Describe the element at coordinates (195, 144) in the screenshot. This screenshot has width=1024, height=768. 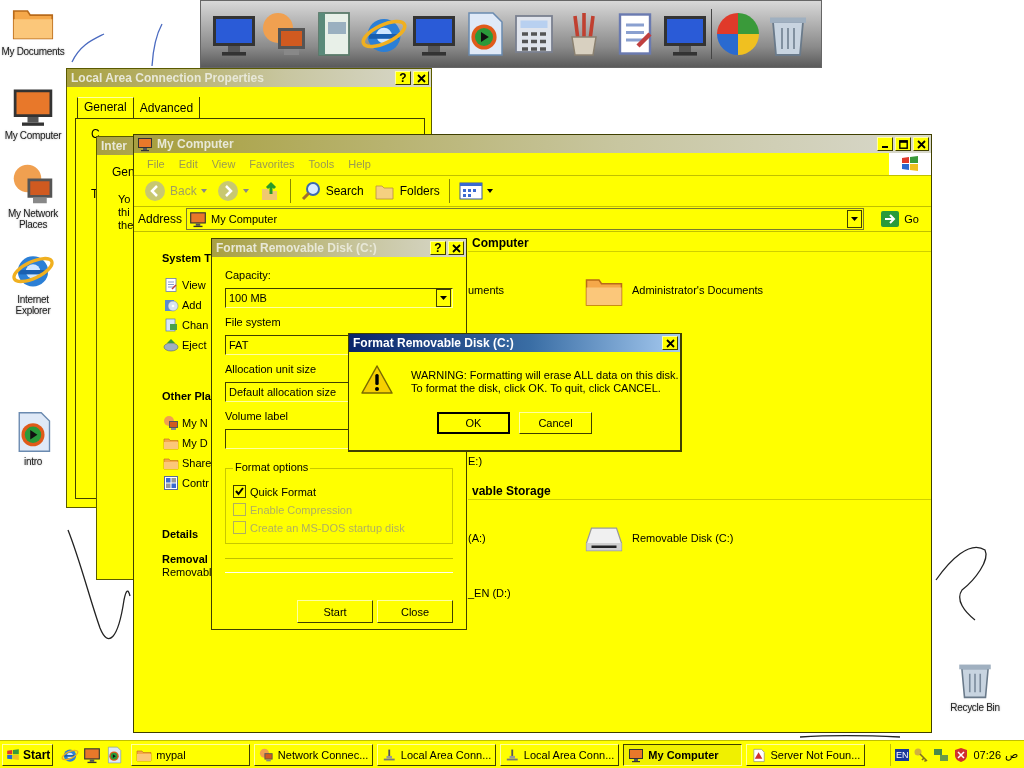
I see `window-title: My Computer` at that location.